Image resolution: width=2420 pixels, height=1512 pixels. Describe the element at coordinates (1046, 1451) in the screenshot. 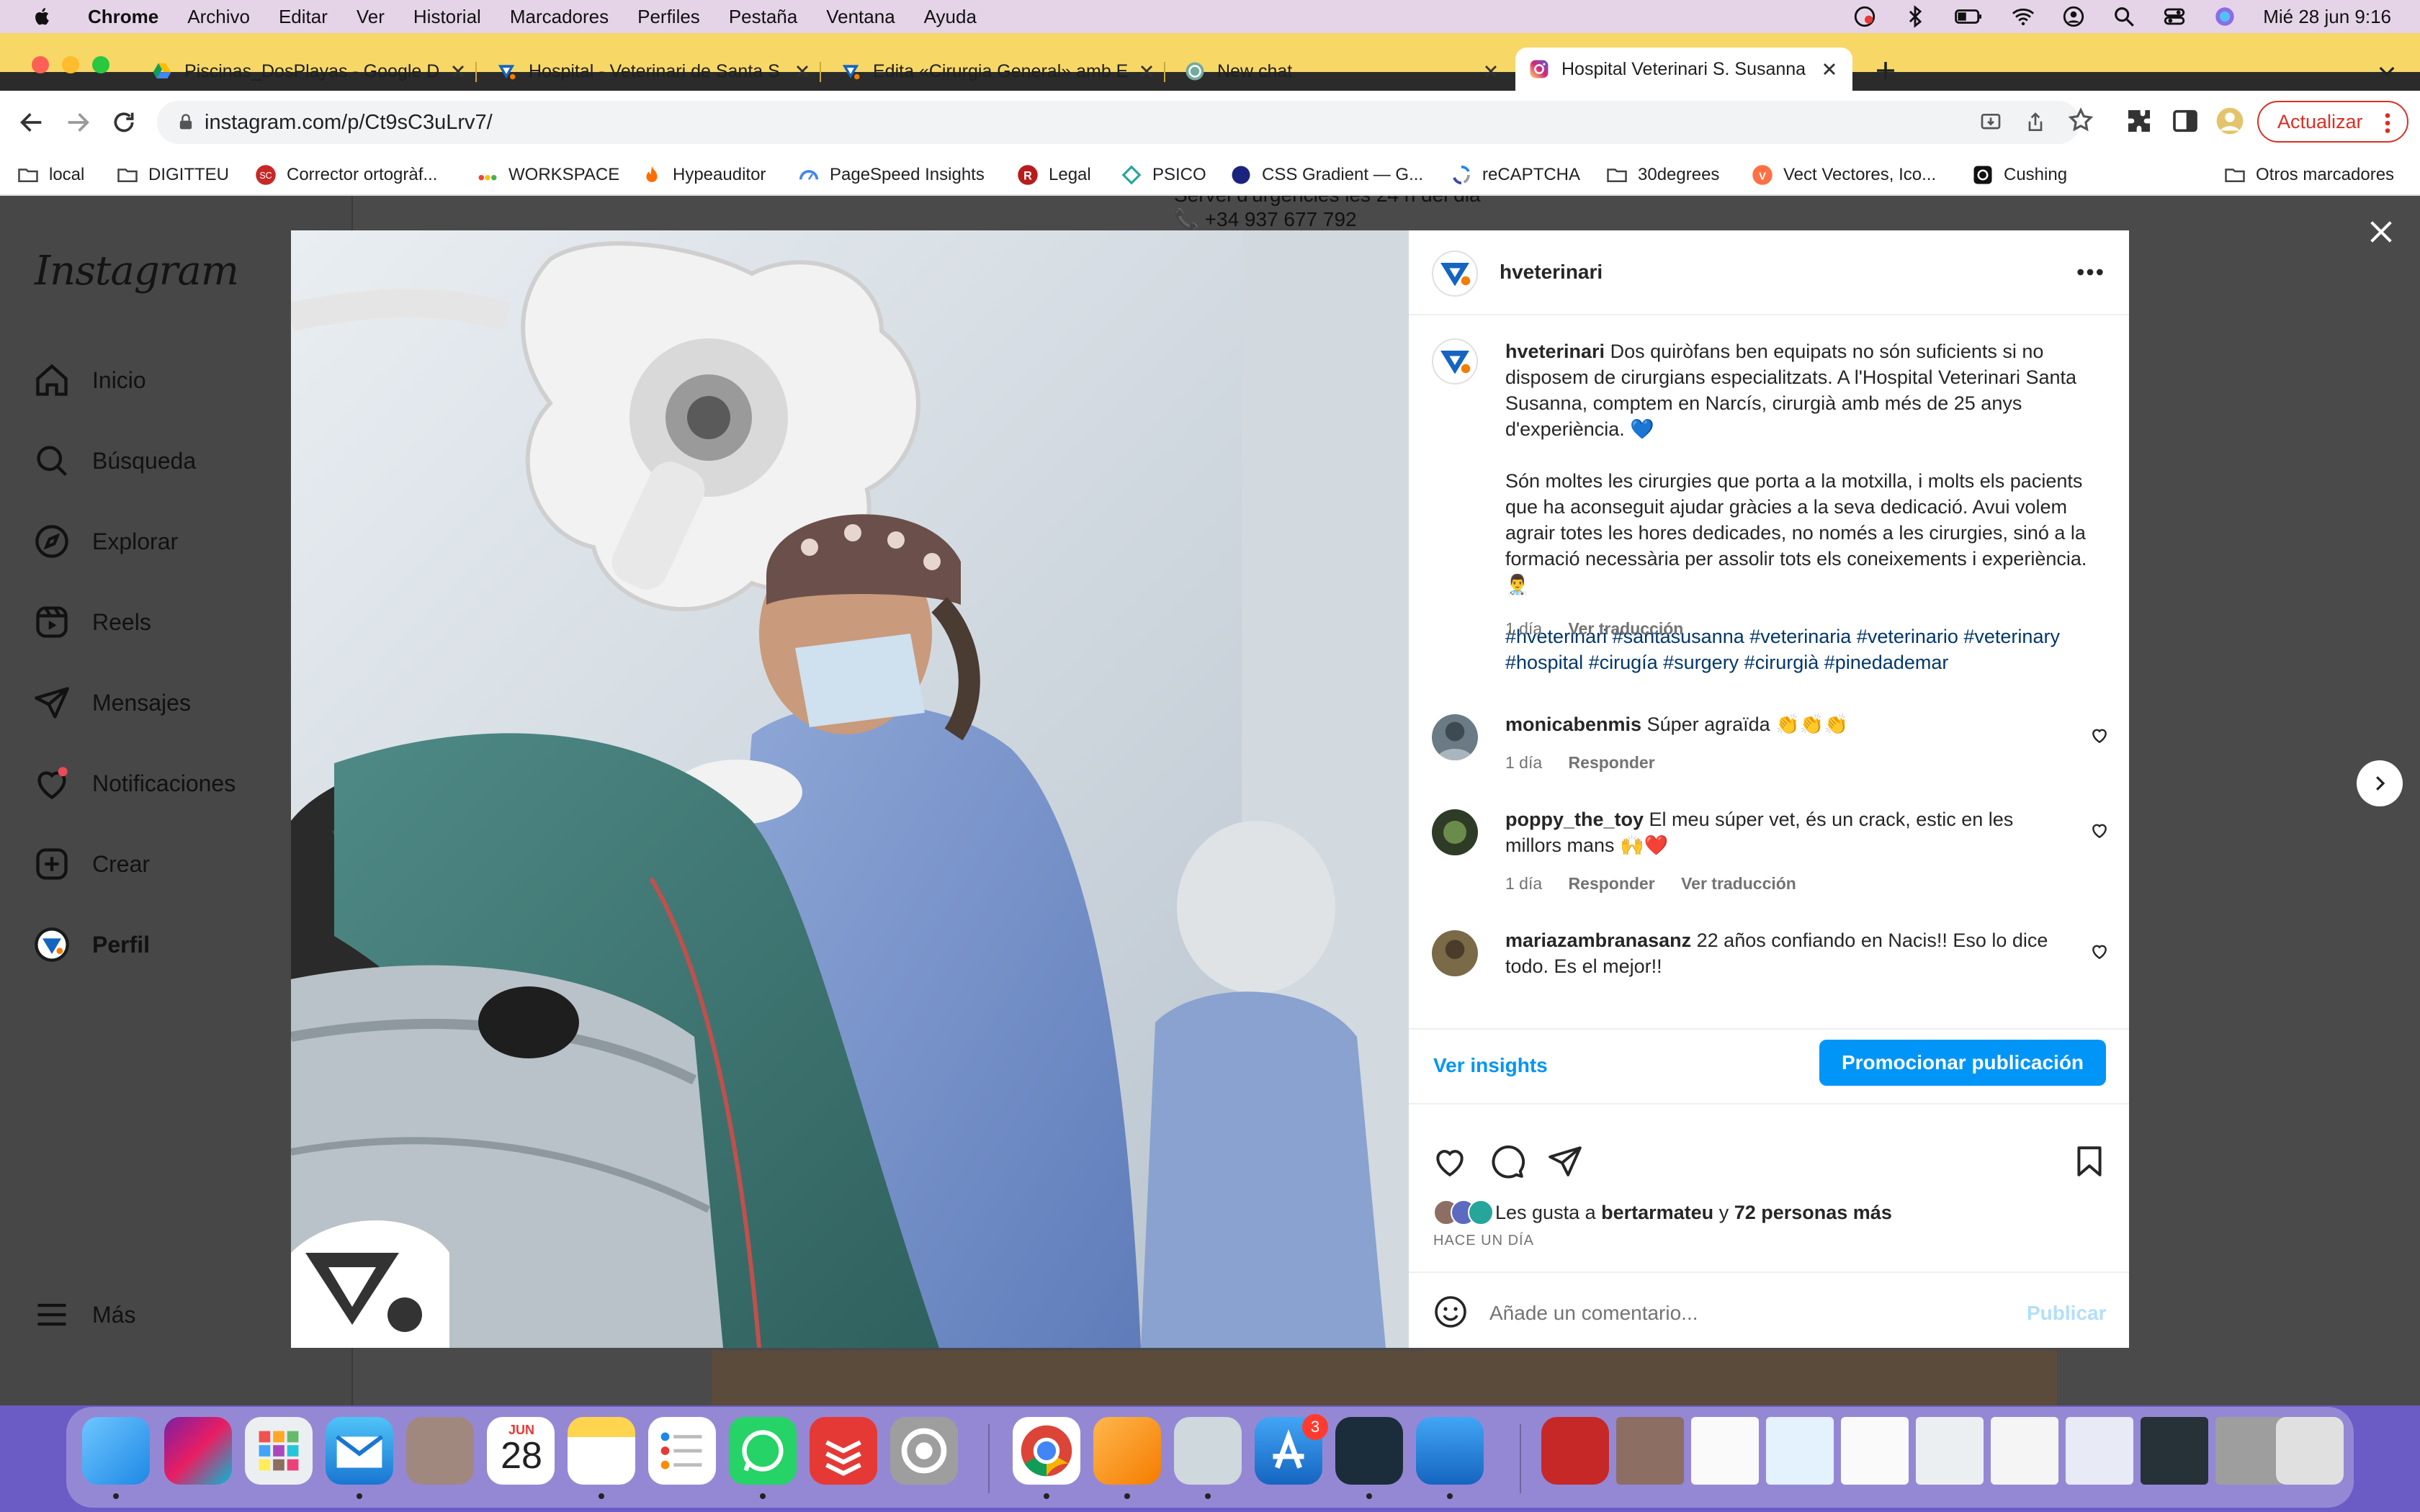

I see `chrome-dock-icon` at that location.